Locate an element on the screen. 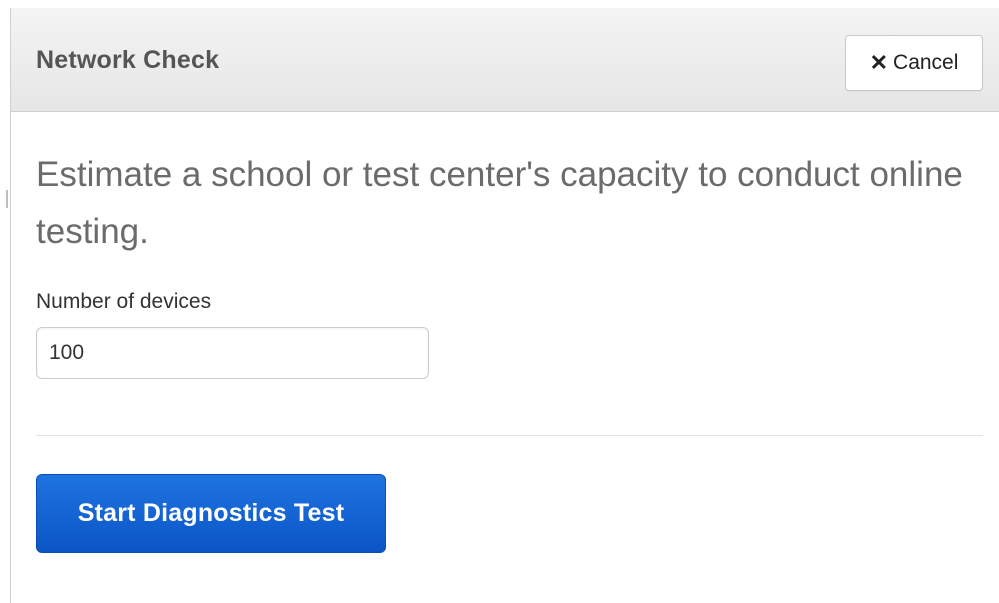 This screenshot has height=603, width=999. start-diagnostics-test-button: Start Diagnostics Test is located at coordinates (211, 513).